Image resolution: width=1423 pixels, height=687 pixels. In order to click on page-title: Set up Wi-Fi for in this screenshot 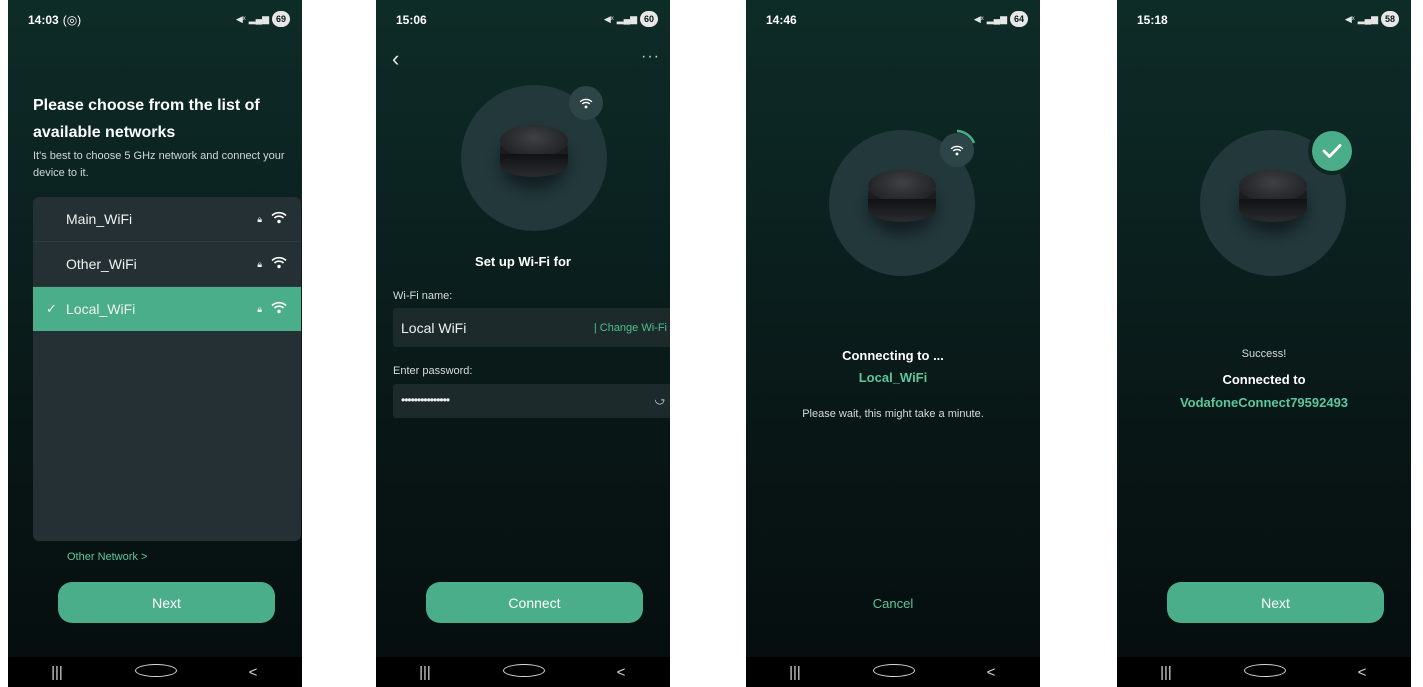, I will do `click(523, 261)`.